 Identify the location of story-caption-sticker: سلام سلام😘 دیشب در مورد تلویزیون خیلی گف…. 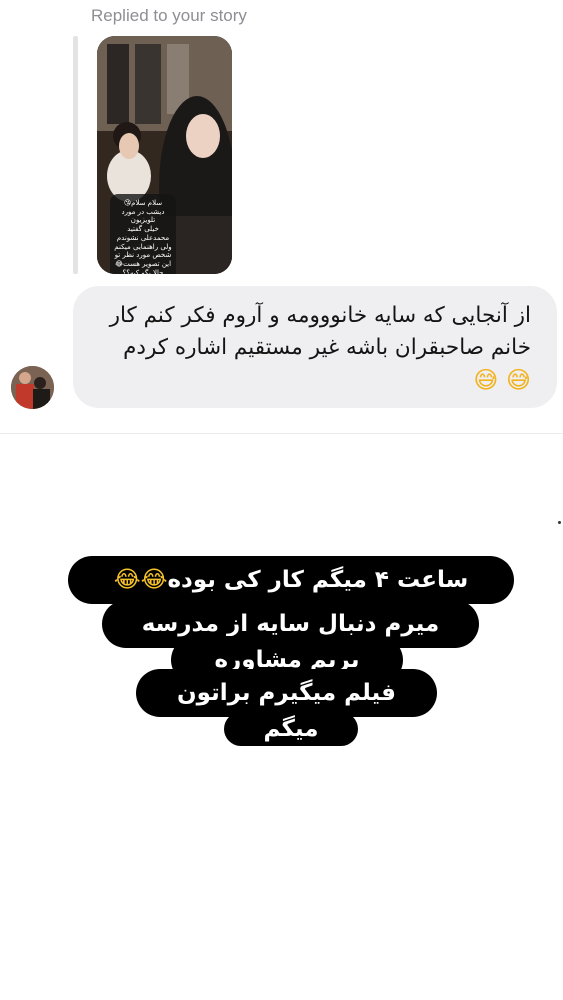
(143, 234).